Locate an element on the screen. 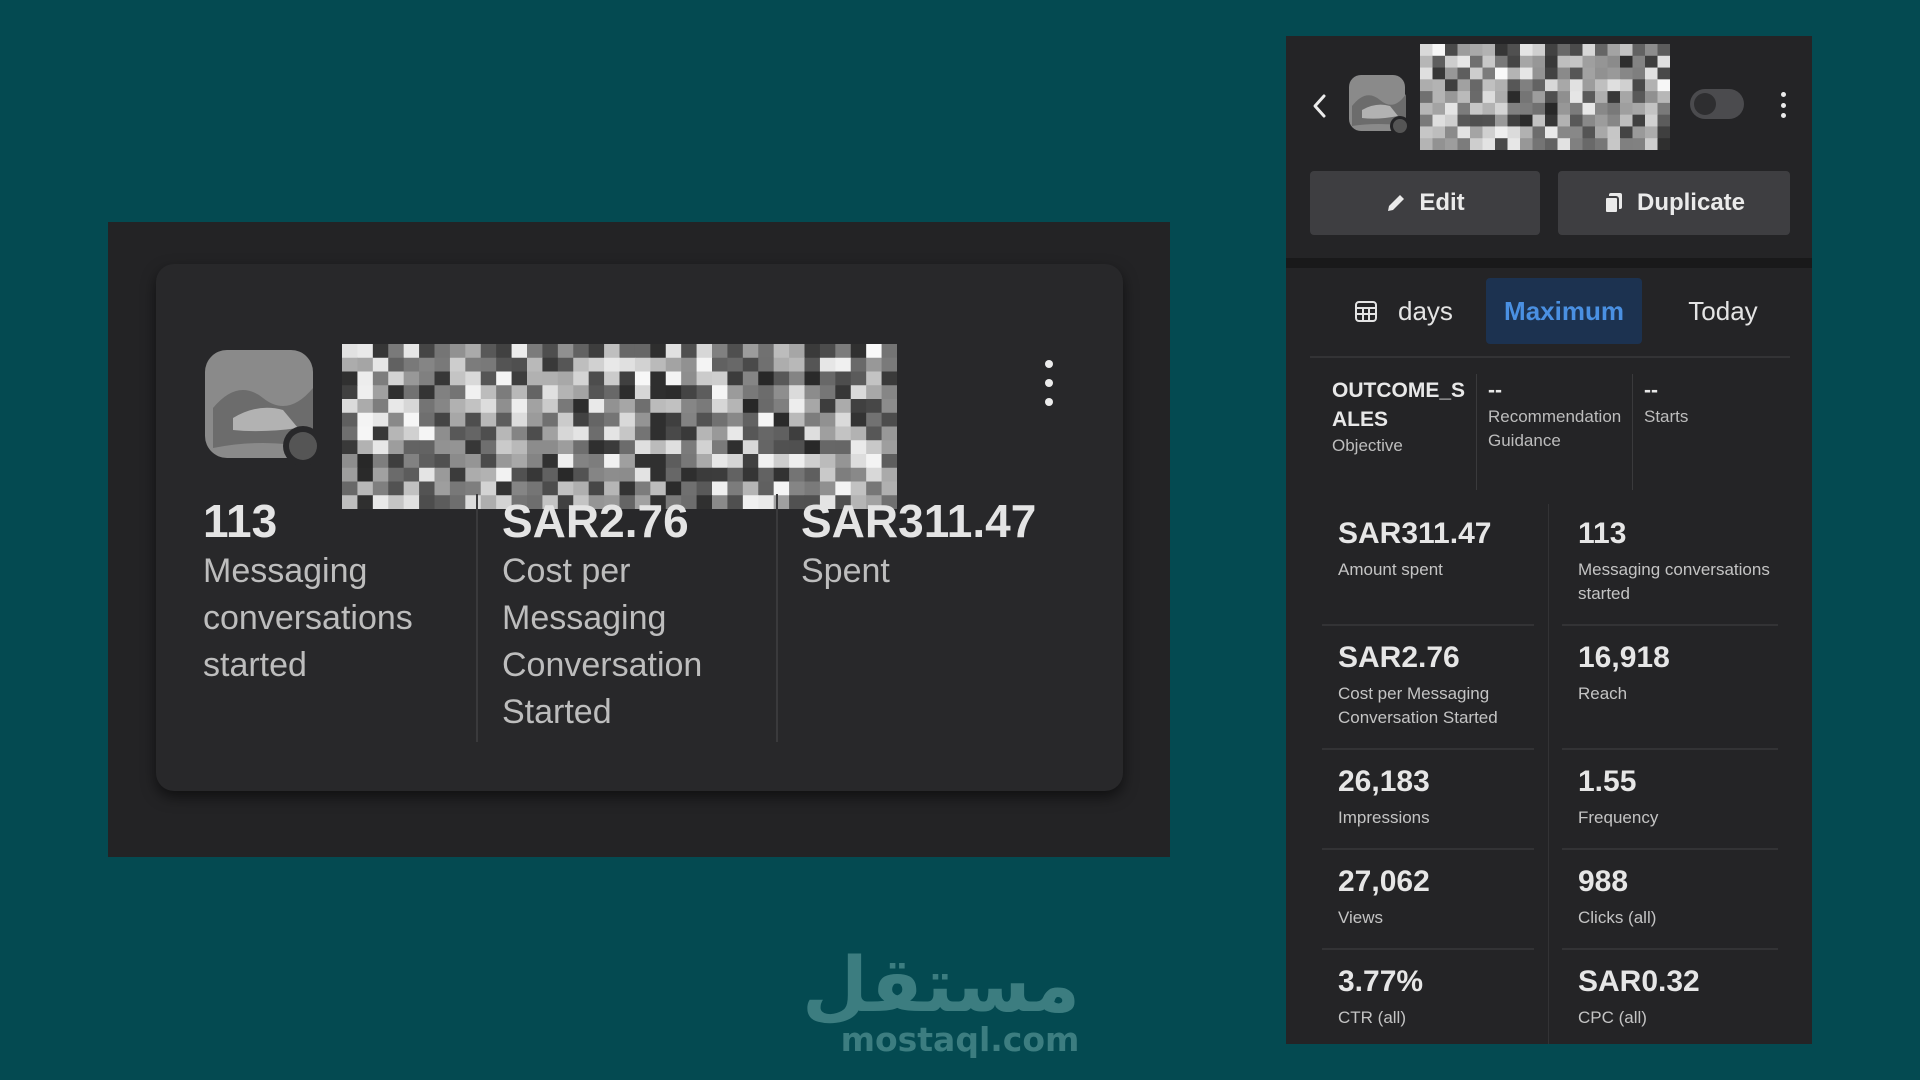 This screenshot has height=1080, width=1920. stat-value: 27,062 is located at coordinates (1384, 881).